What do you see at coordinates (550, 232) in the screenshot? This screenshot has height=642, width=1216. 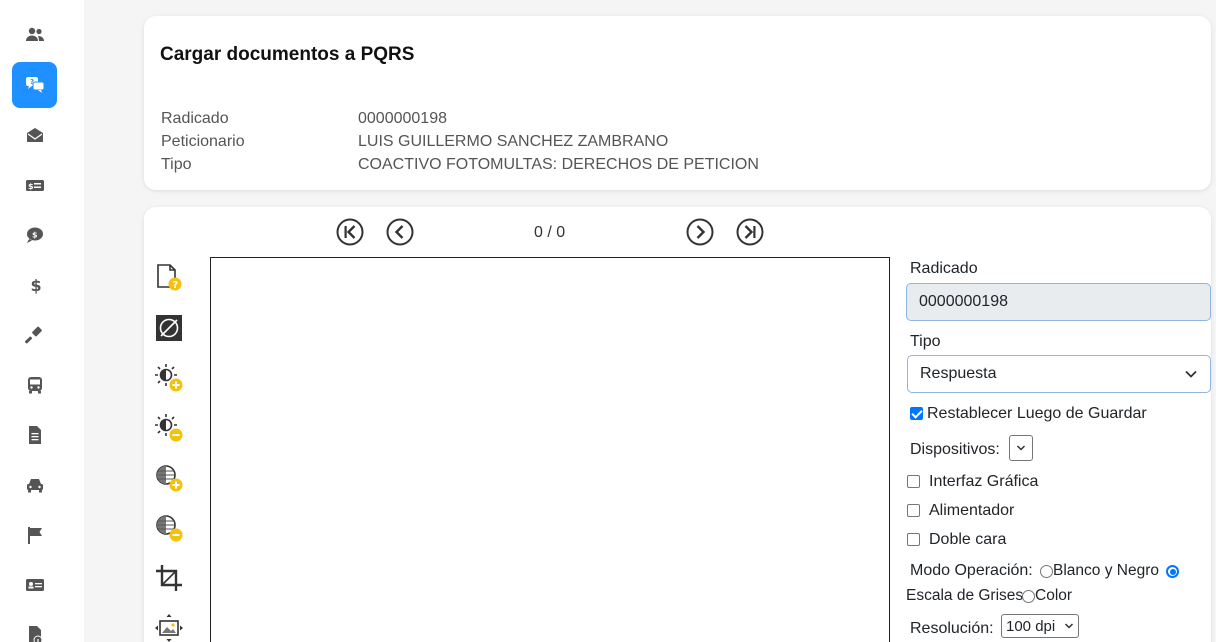 I see `page-counter: 0 / 0` at bounding box center [550, 232].